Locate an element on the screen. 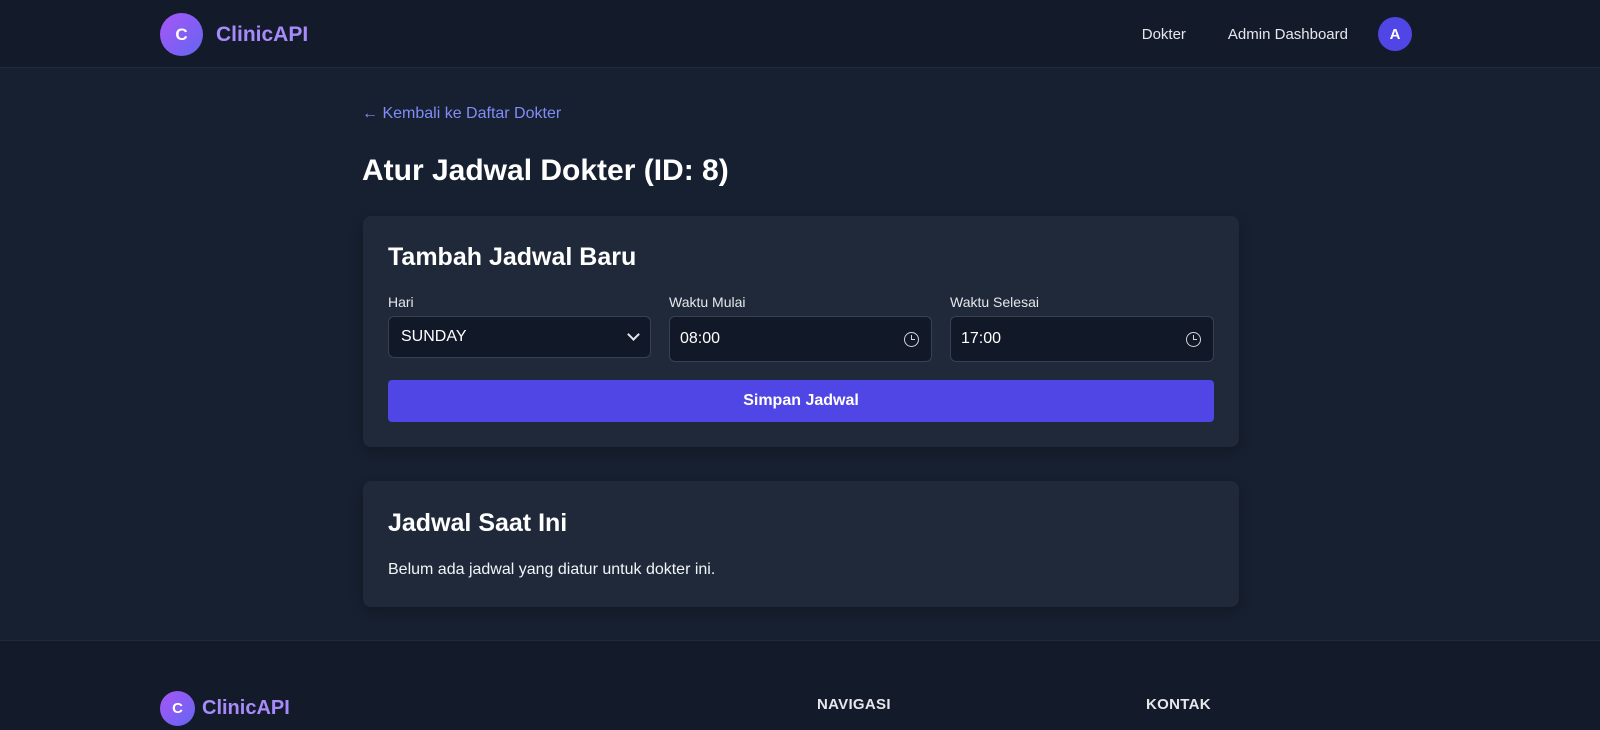  user-avatar: A is located at coordinates (1395, 34).